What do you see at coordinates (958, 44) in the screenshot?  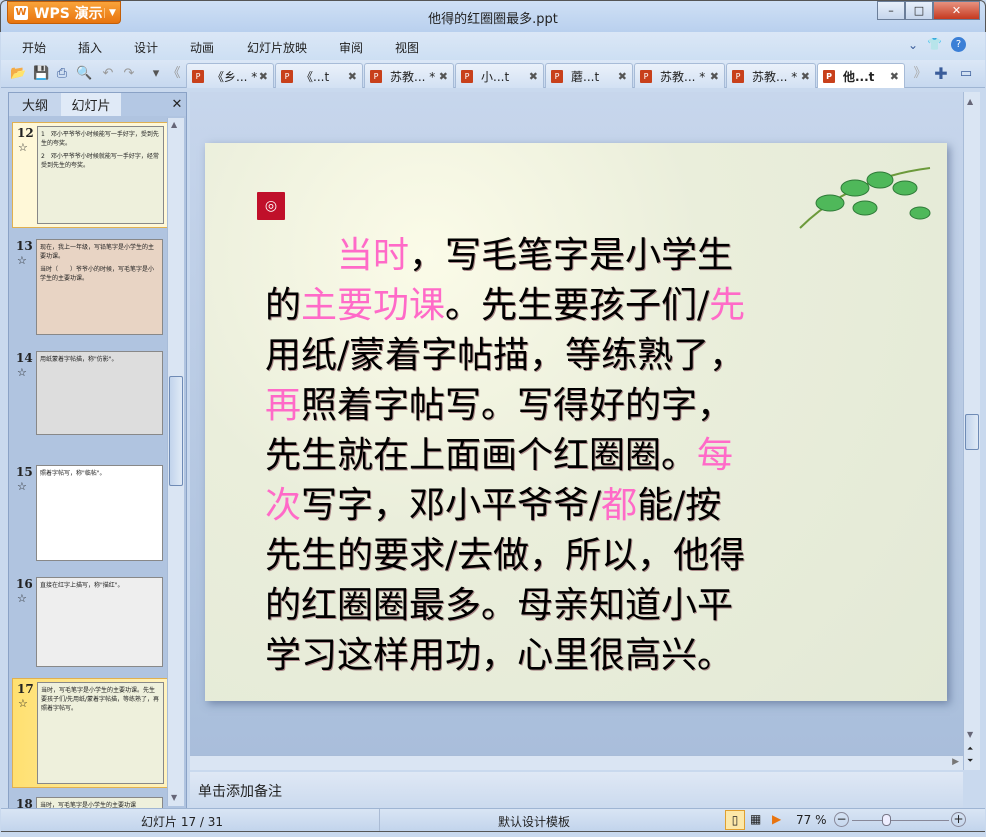 I see `help-icon: ?` at bounding box center [958, 44].